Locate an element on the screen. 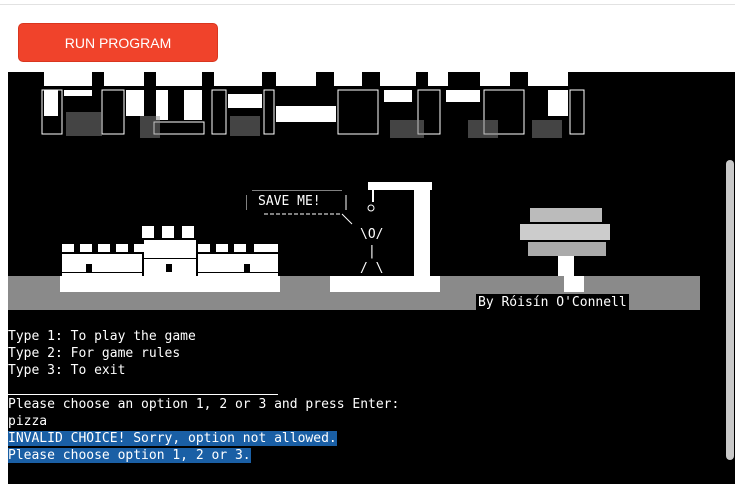 This screenshot has width=735, height=484. ground-right-block is located at coordinates (574, 284).